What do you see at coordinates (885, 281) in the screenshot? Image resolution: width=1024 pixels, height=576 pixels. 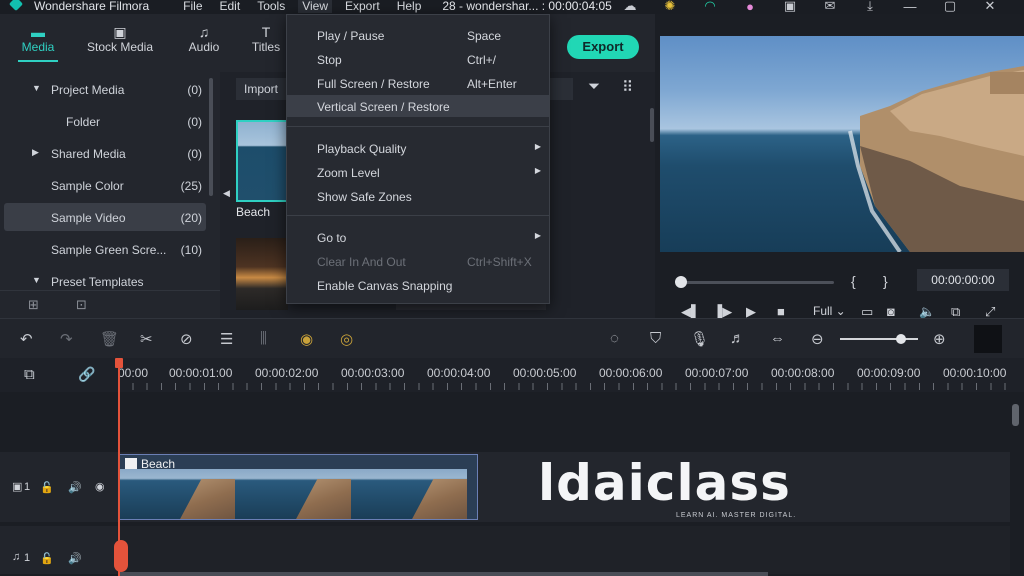 I see `mark-out-icon: }` at bounding box center [885, 281].